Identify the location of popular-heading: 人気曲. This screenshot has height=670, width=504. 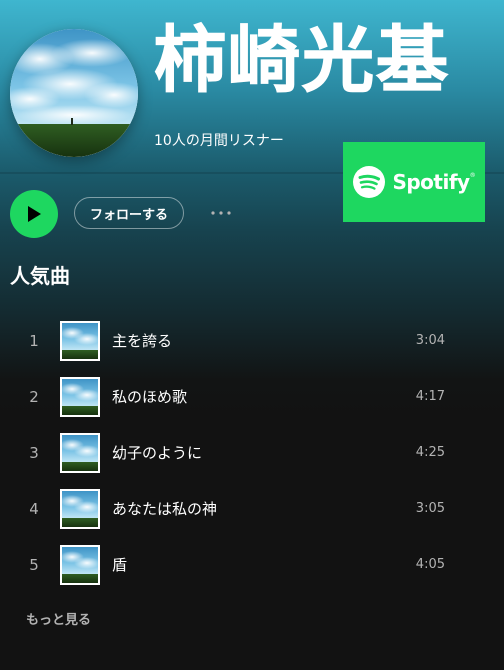
(40, 276).